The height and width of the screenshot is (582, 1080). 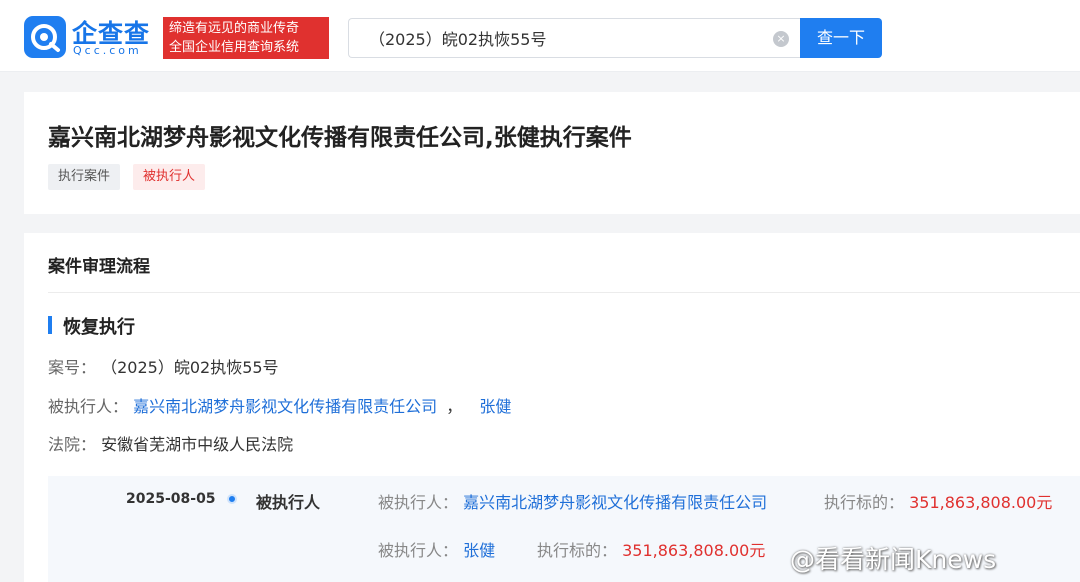 I want to click on executed-row: 被执行人： 嘉兴南北湖梦舟影视文化传播有限责任公司 ， 张健, so click(x=279, y=405).